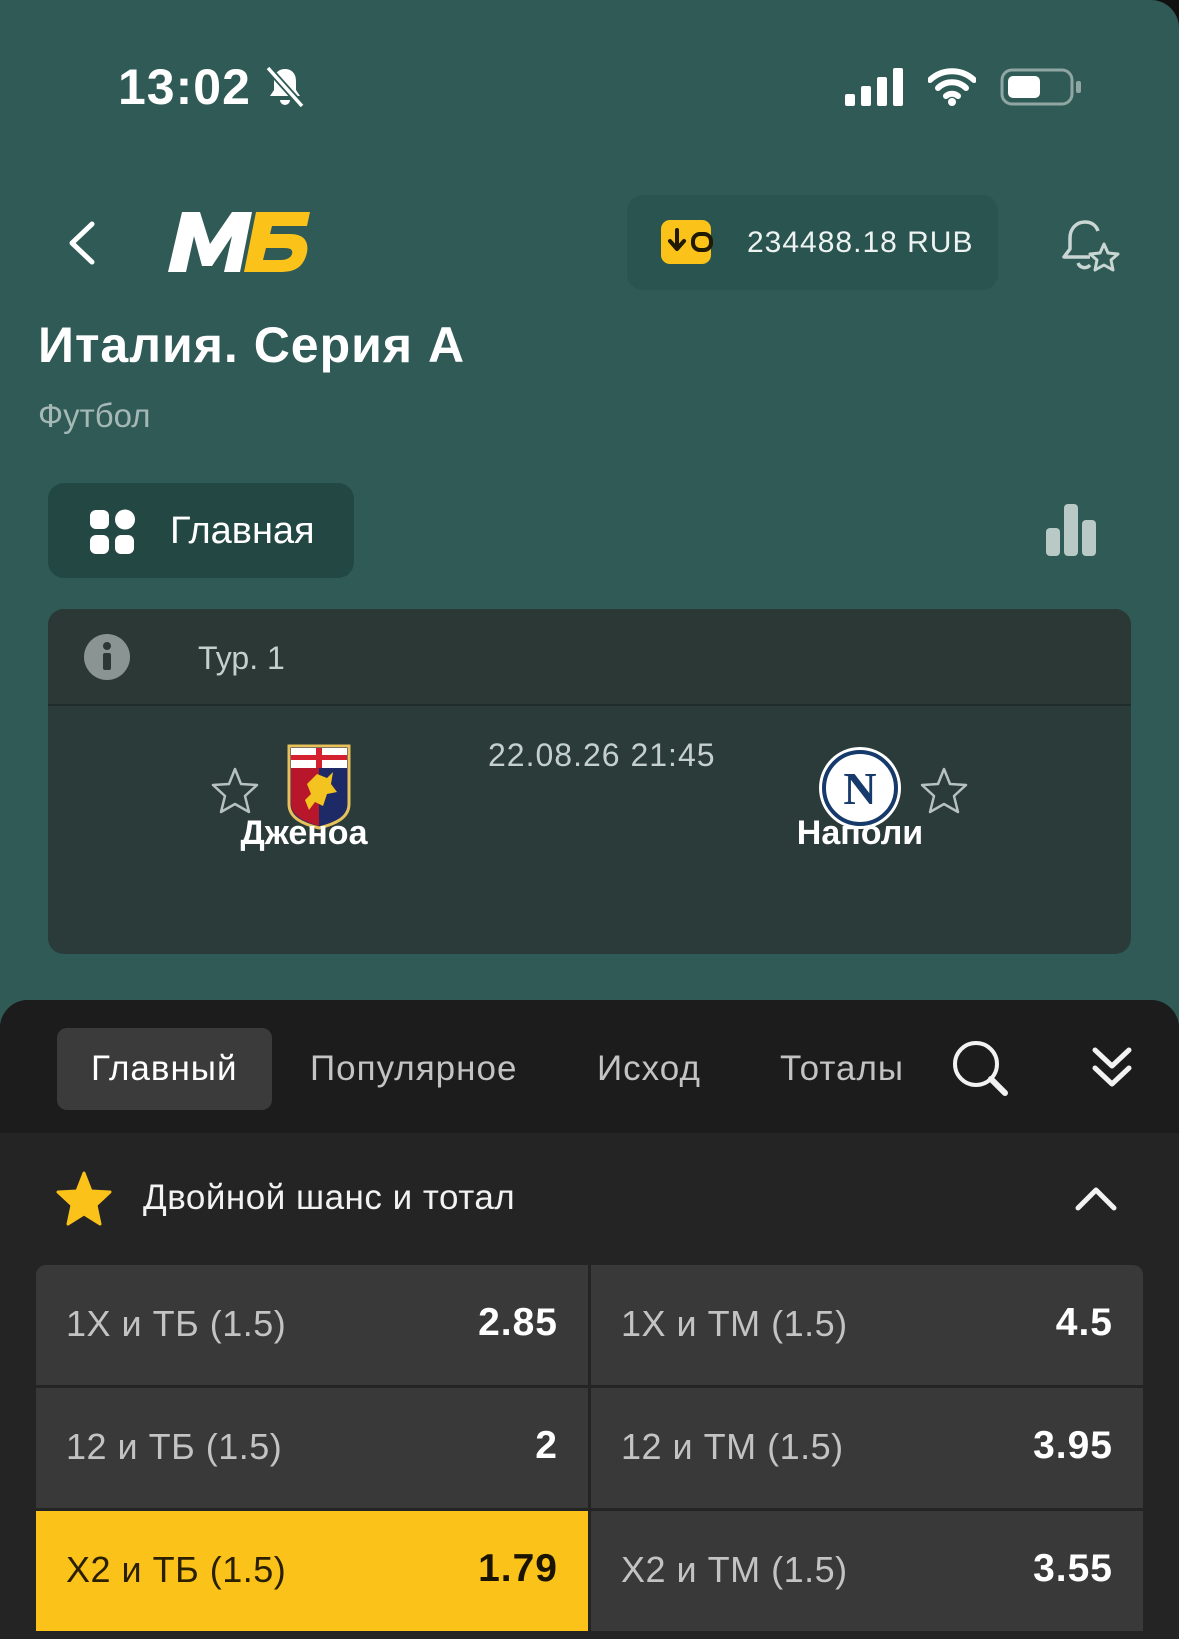 The image size is (1179, 1639). What do you see at coordinates (1073, 1445) in the screenshot?
I see `odd-value: 3.95` at bounding box center [1073, 1445].